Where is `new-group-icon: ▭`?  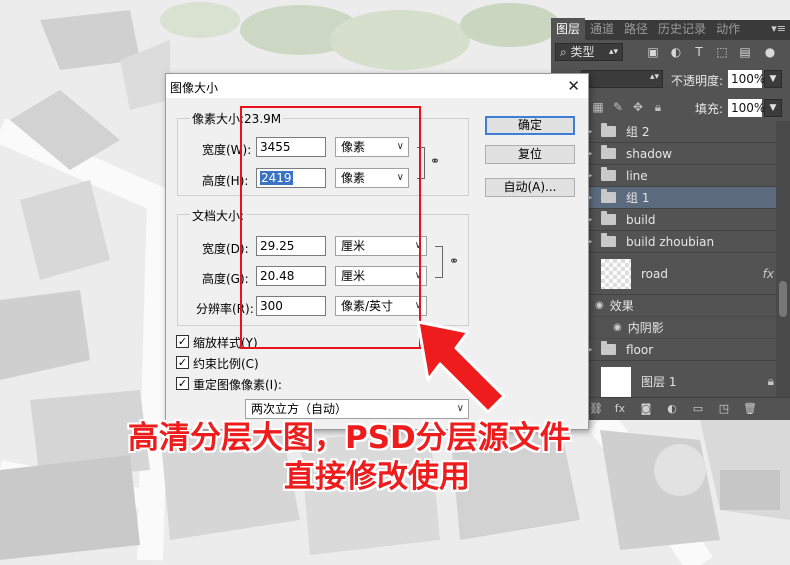
new-group-icon: ▭ is located at coordinates (698, 409).